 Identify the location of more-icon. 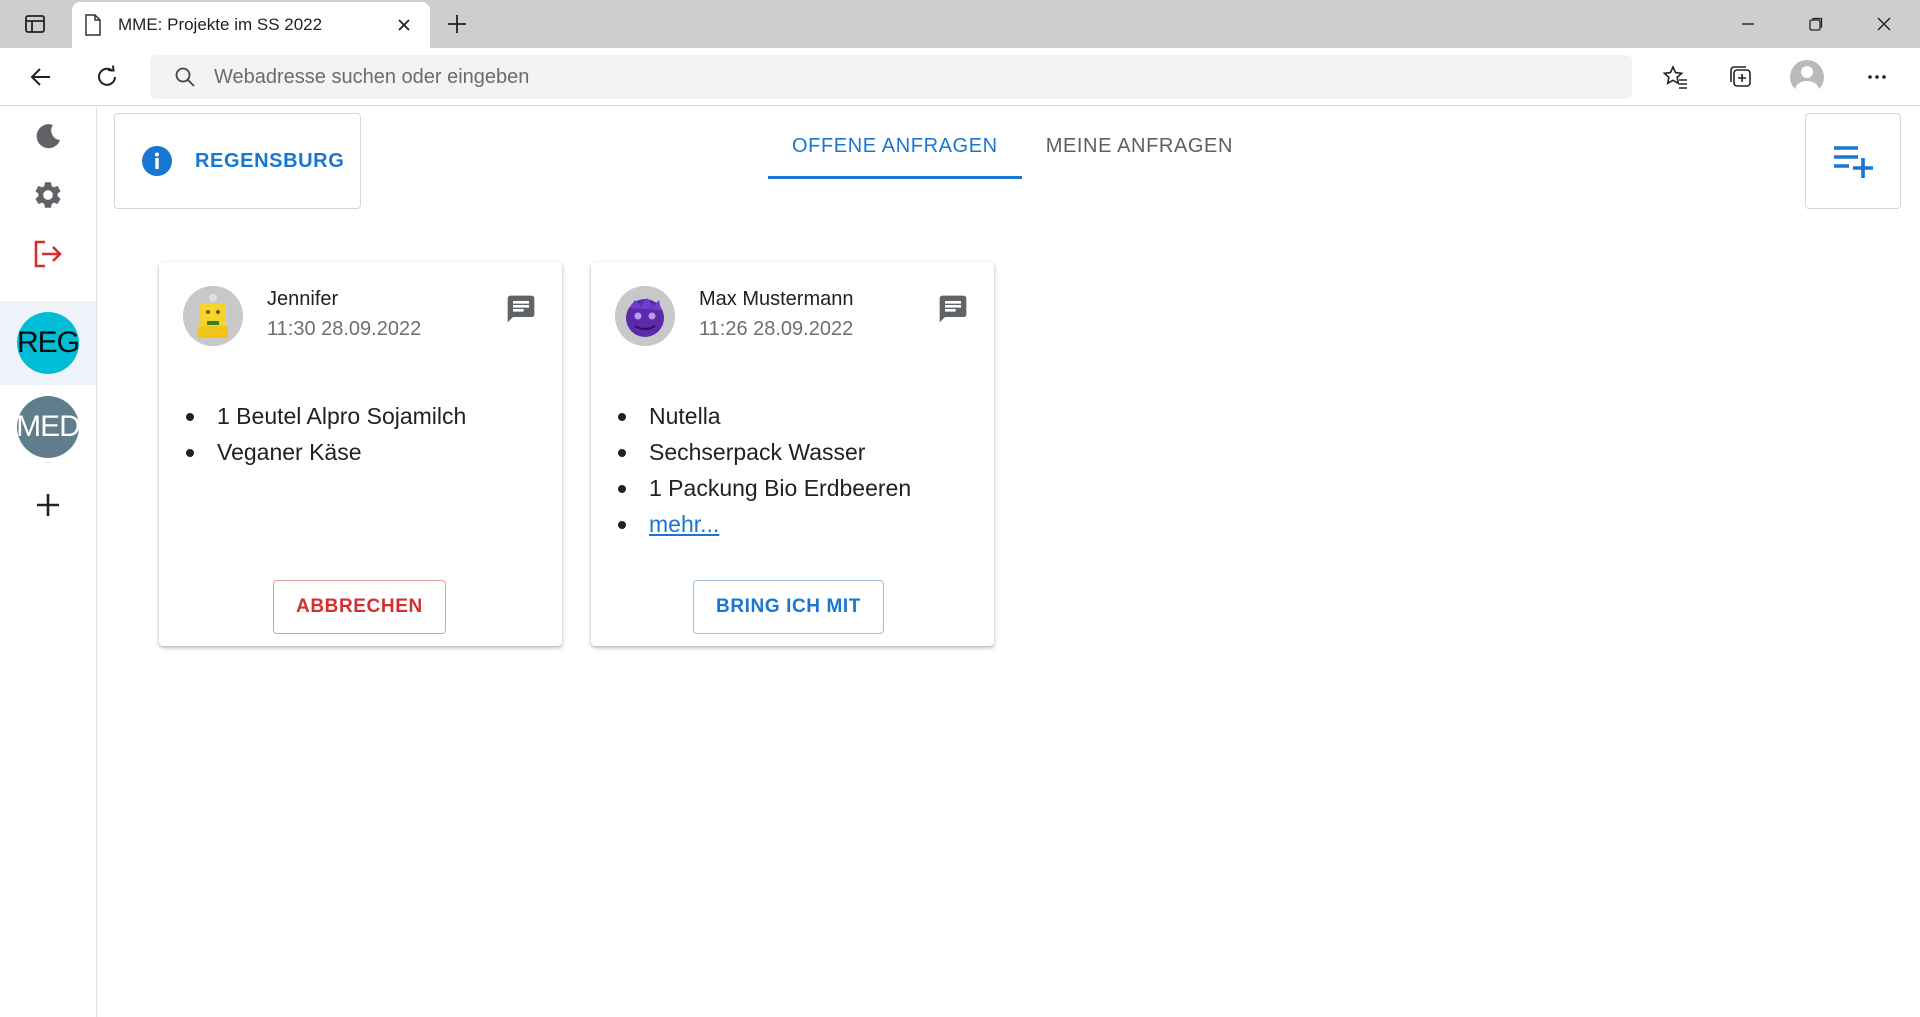
(1877, 77).